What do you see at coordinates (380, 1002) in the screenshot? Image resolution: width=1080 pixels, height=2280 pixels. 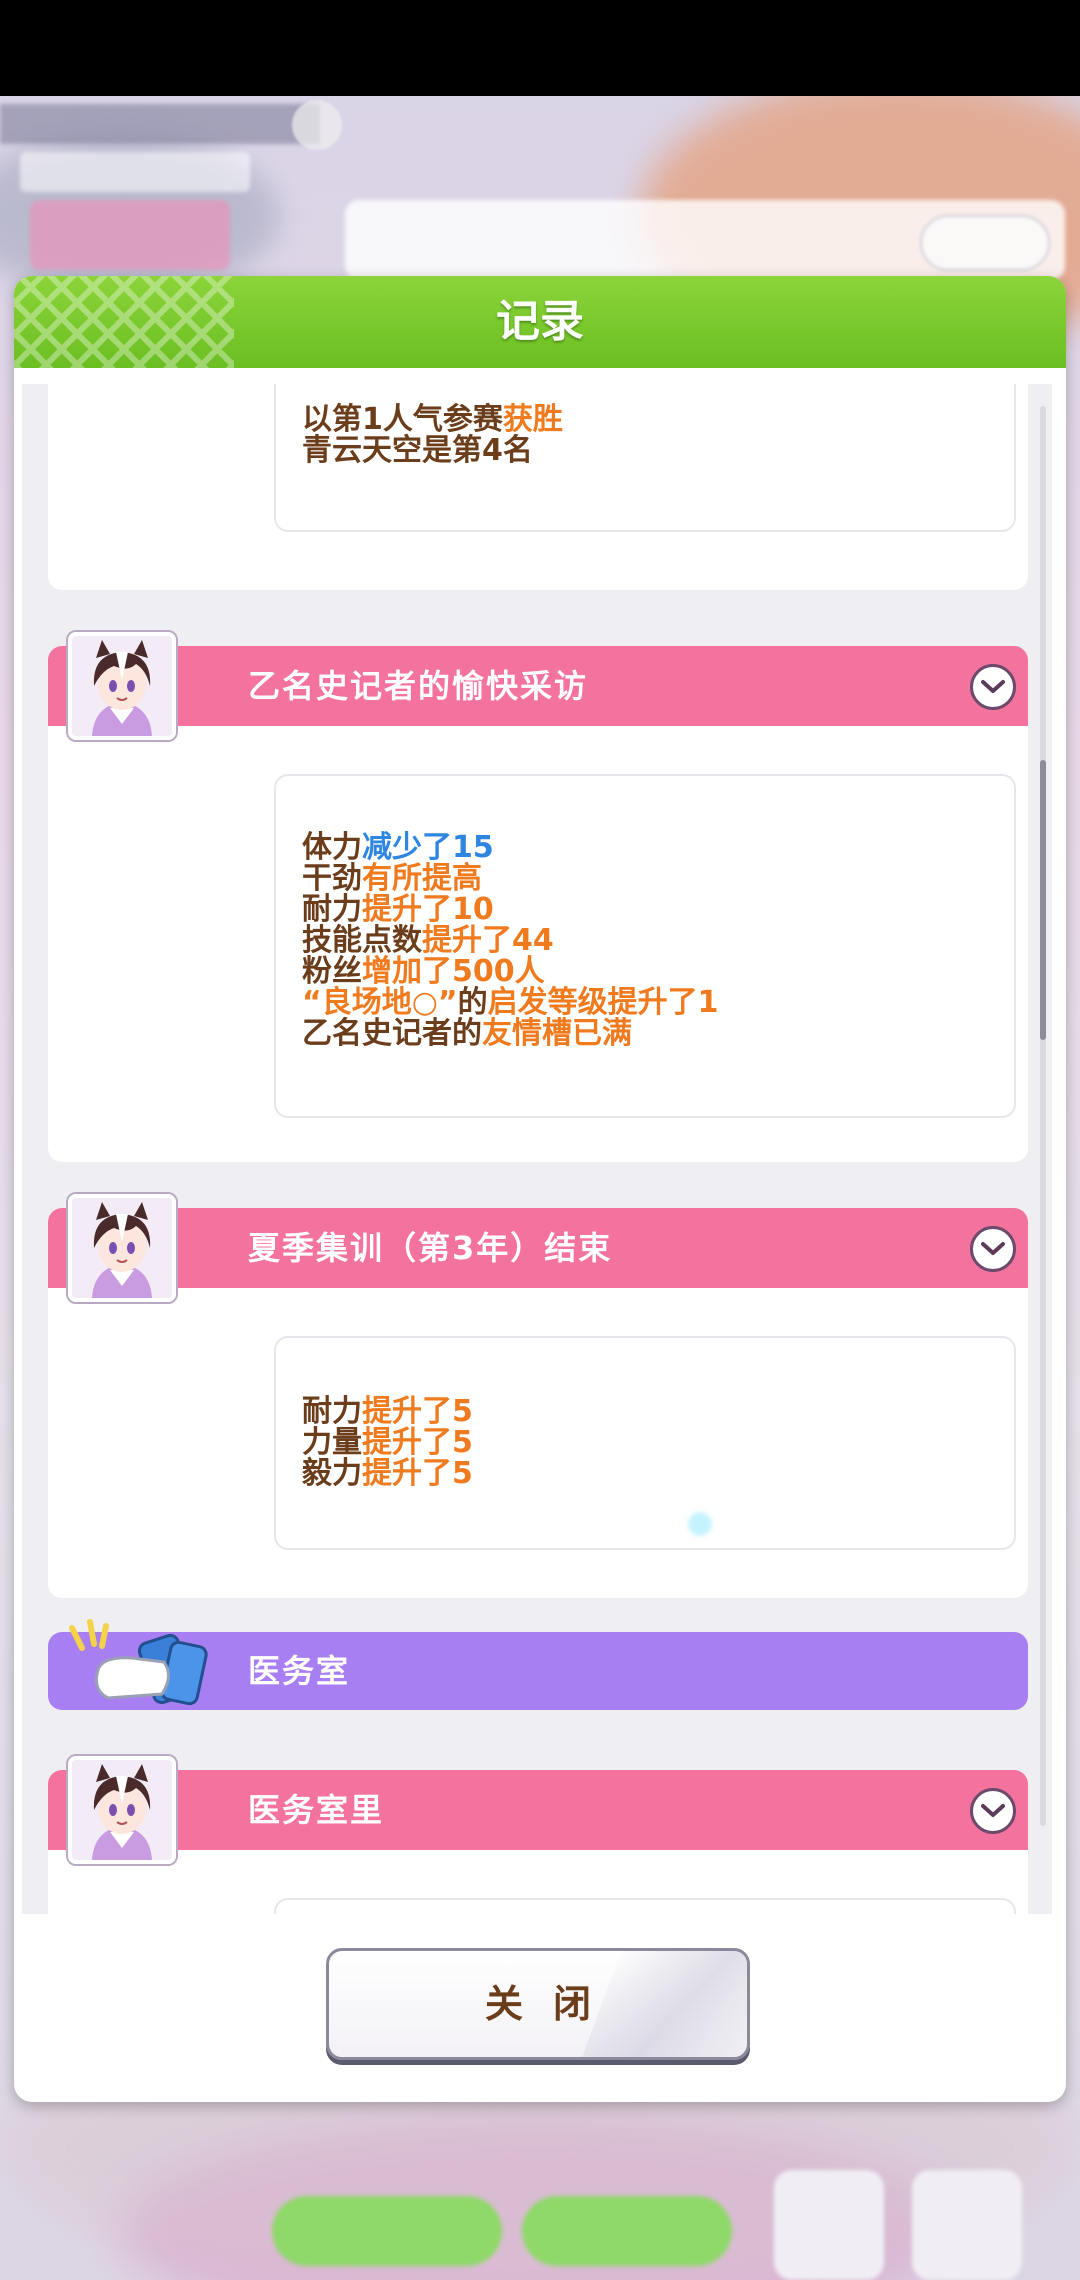 I see `record-line-segment: “良场地○”` at bounding box center [380, 1002].